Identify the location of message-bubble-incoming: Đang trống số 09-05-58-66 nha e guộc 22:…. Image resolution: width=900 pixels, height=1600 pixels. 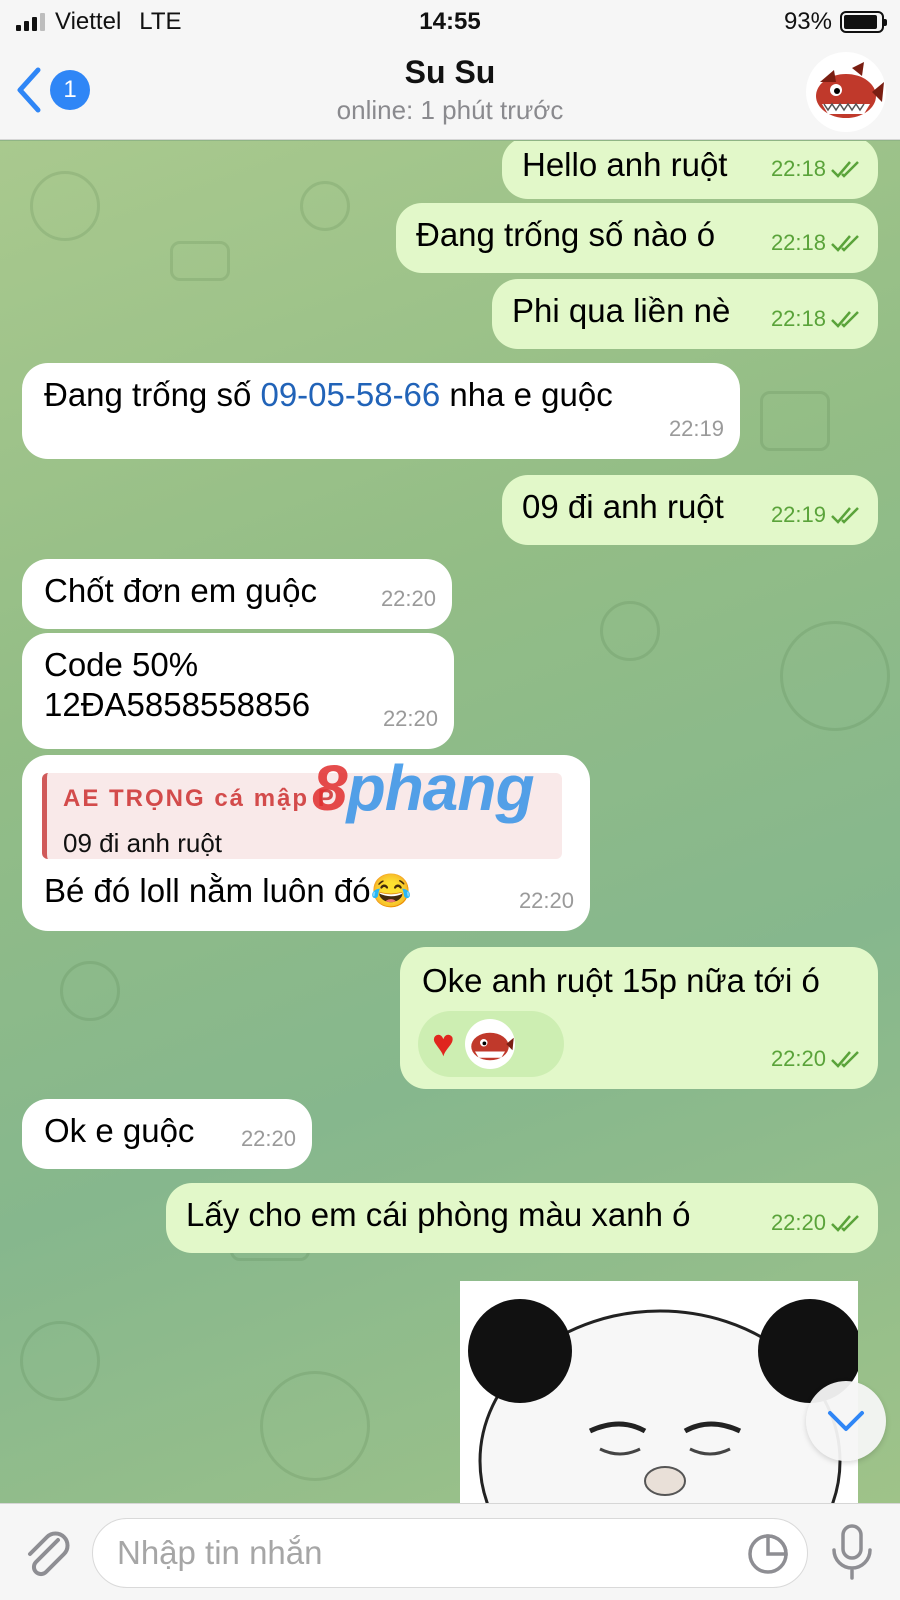
(381, 411).